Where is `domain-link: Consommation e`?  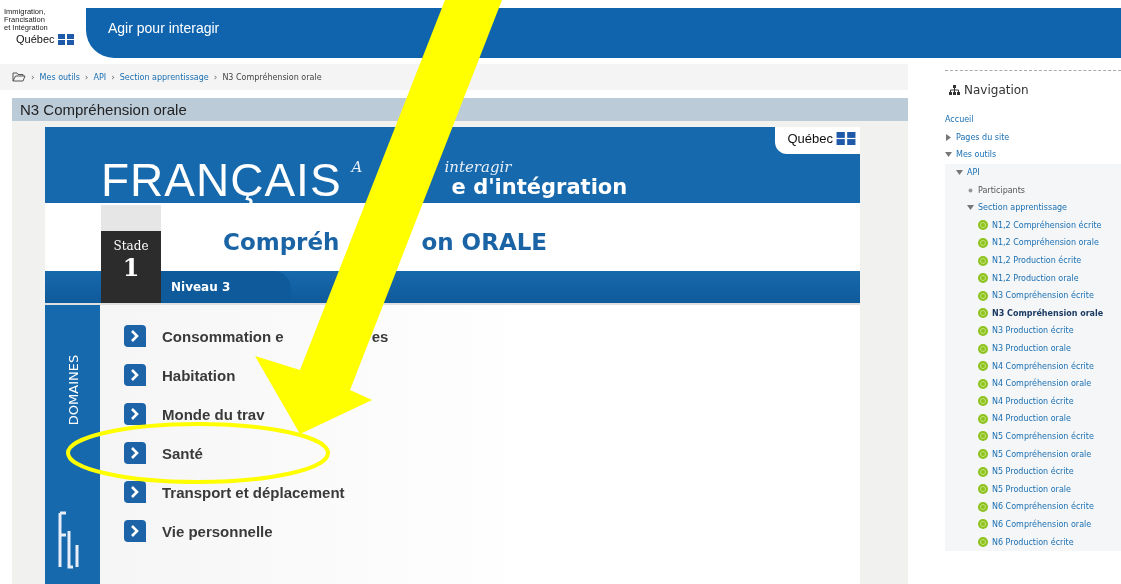 domain-link: Consommation e is located at coordinates (223, 336).